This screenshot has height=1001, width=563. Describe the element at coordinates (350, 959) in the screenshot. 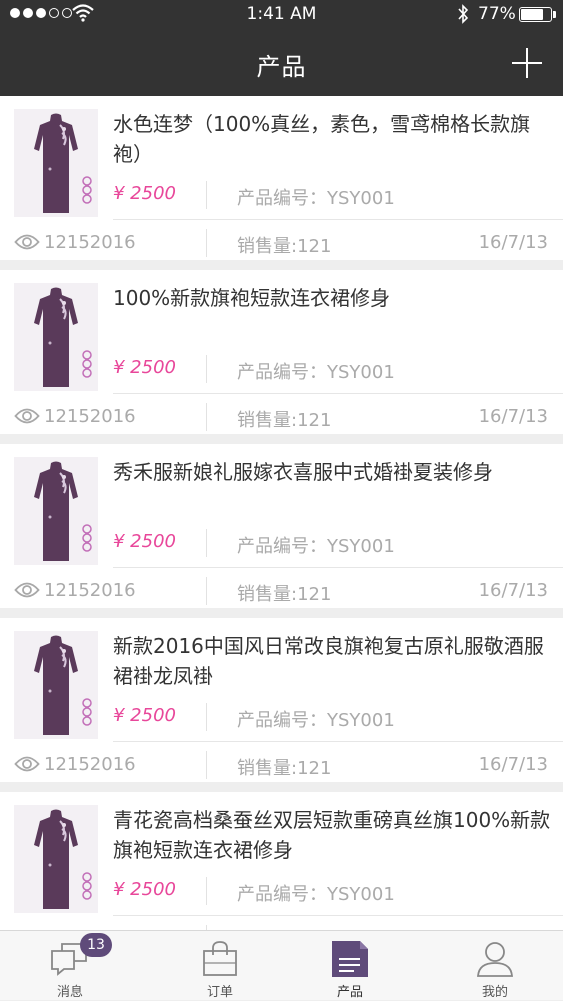

I see `document-icon` at that location.